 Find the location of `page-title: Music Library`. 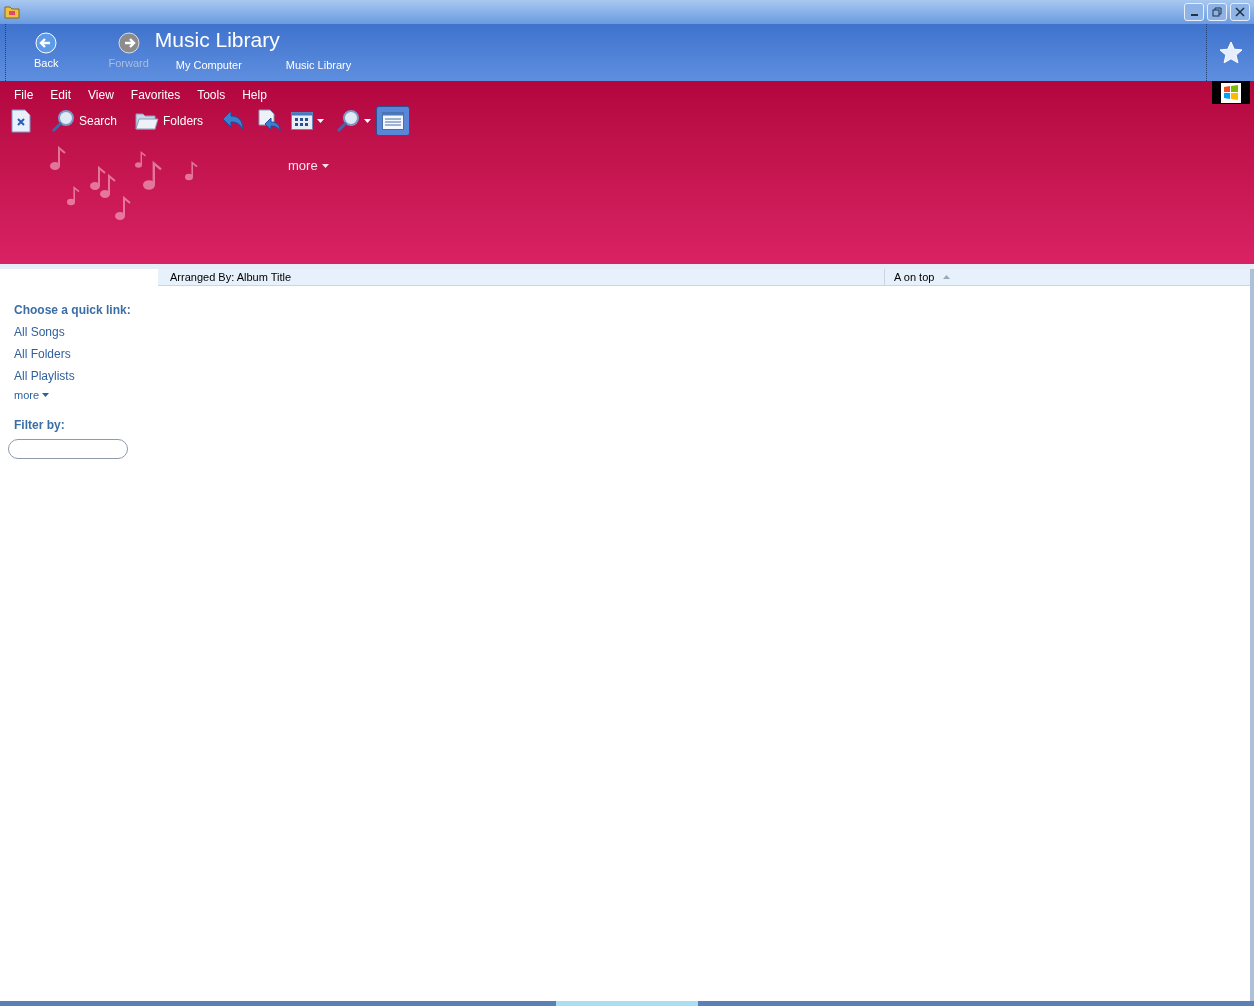

page-title: Music Library is located at coordinates (217, 40).